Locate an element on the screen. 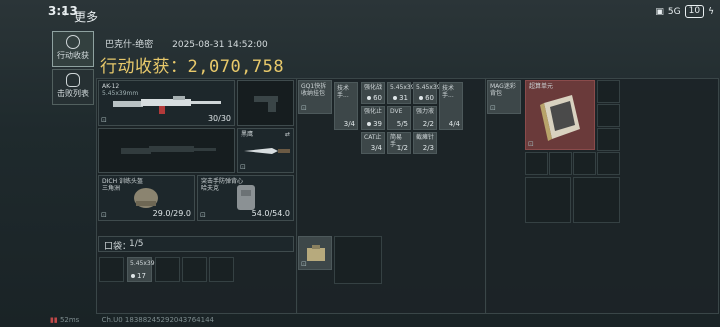  item-count: 2/2 is located at coordinates (428, 124).